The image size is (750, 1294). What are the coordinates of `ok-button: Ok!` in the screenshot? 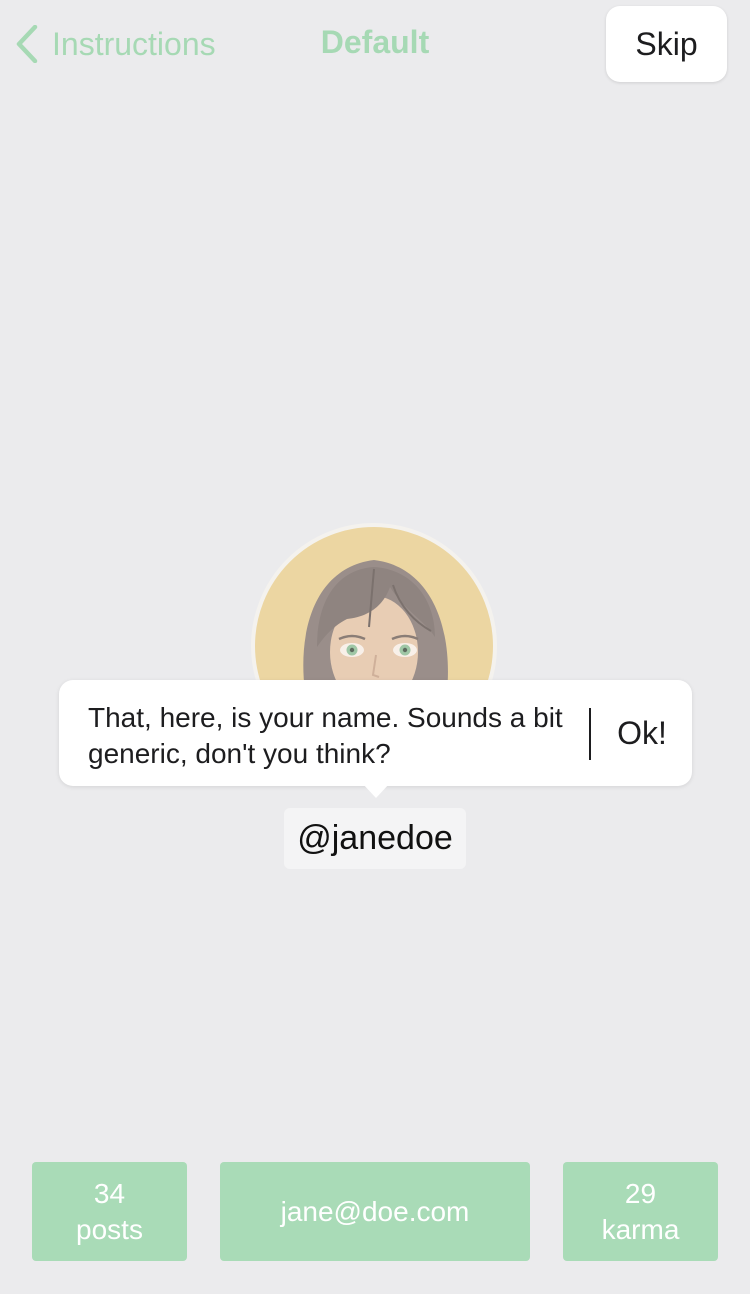 It's located at (642, 733).